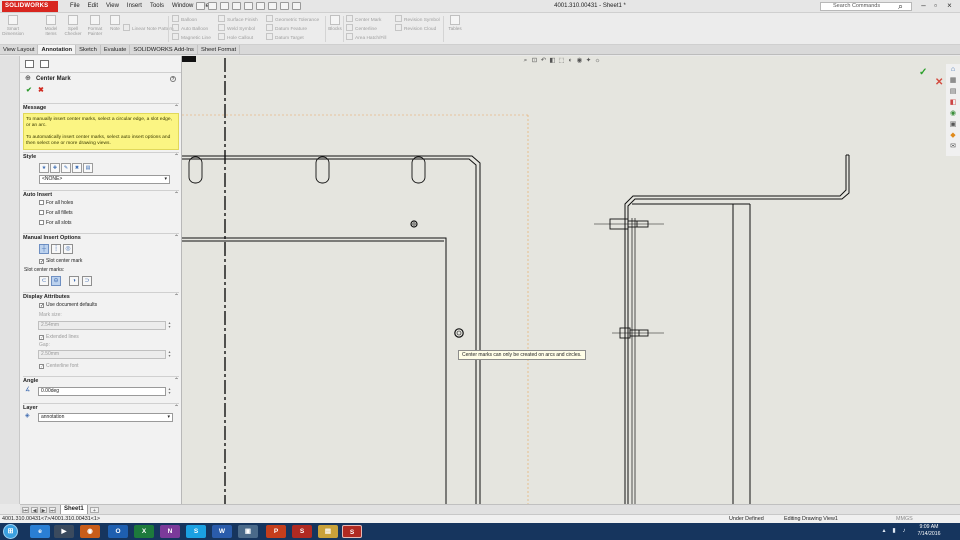 This screenshot has width=960, height=540. I want to click on auto-balloon-button: Auto Balloon, so click(190, 28).